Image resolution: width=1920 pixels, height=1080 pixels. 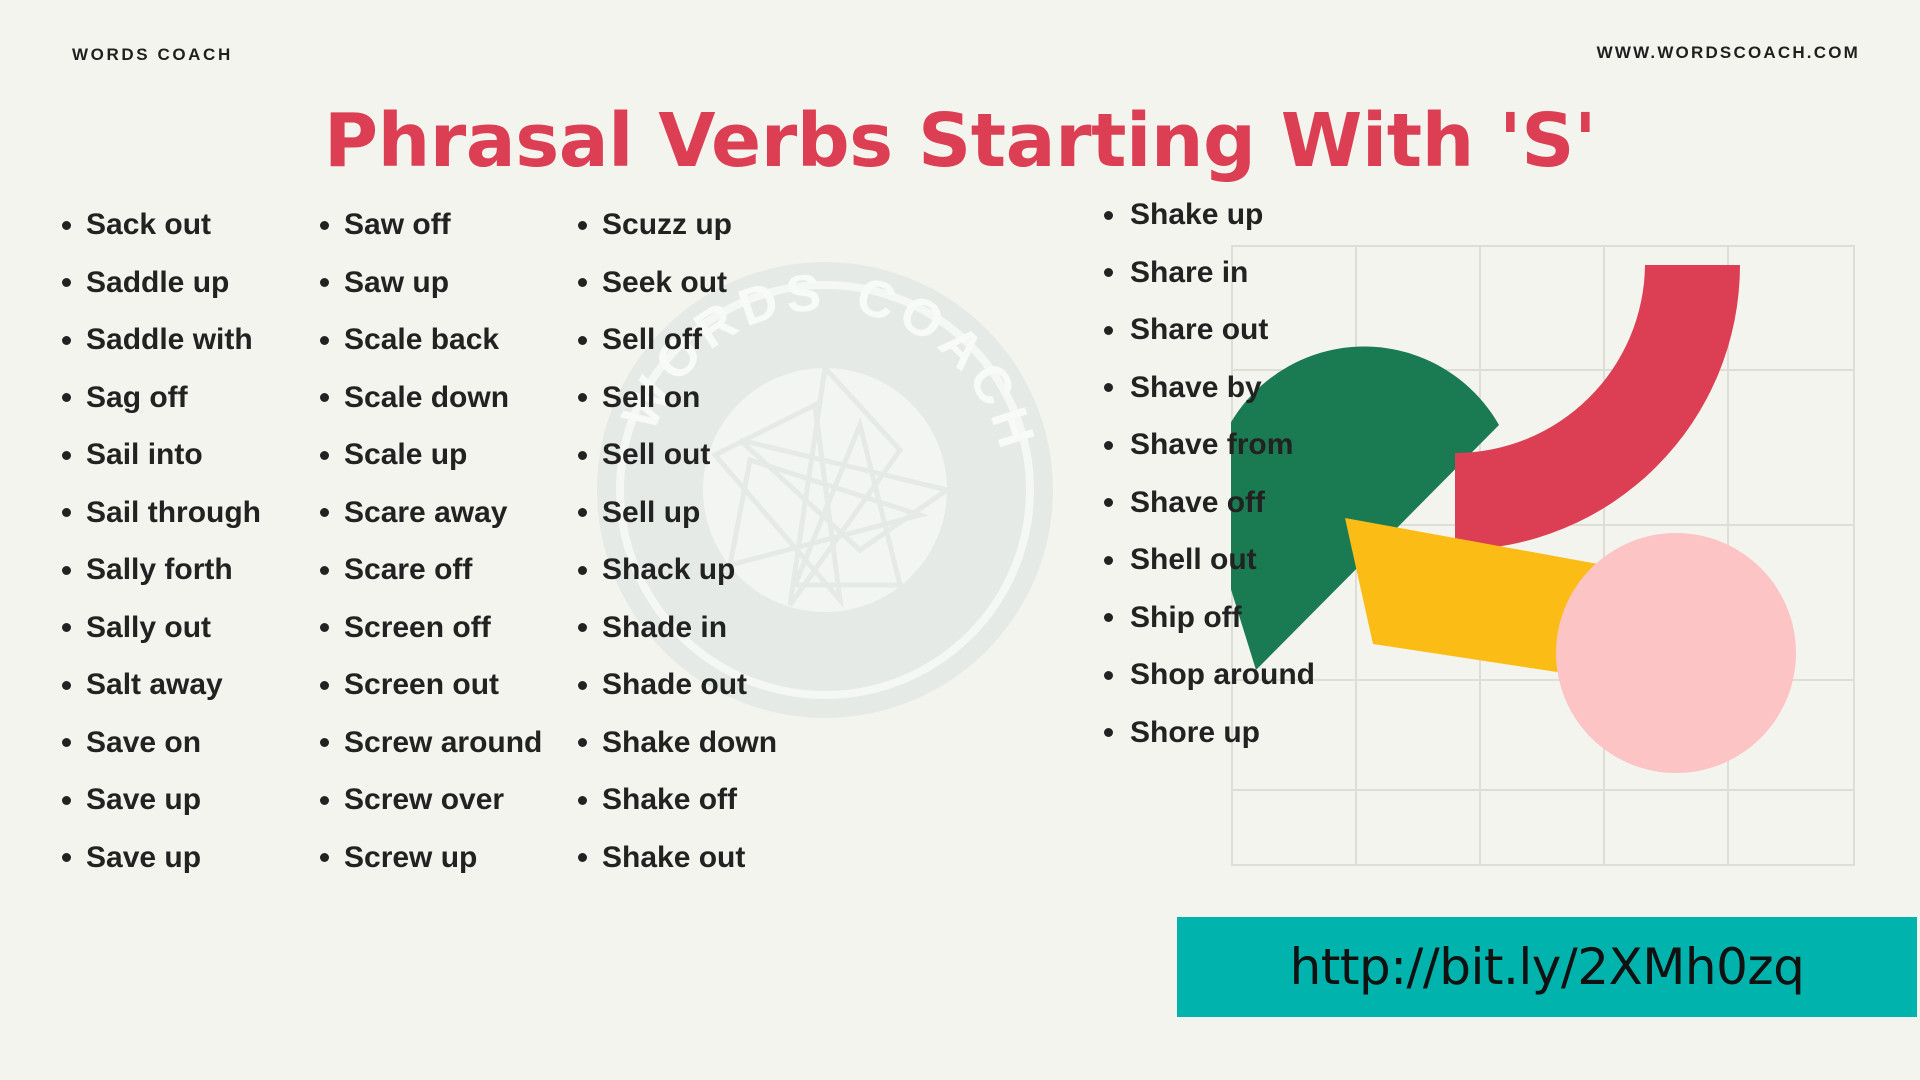 I want to click on list-item-label: Sail into, so click(x=144, y=454).